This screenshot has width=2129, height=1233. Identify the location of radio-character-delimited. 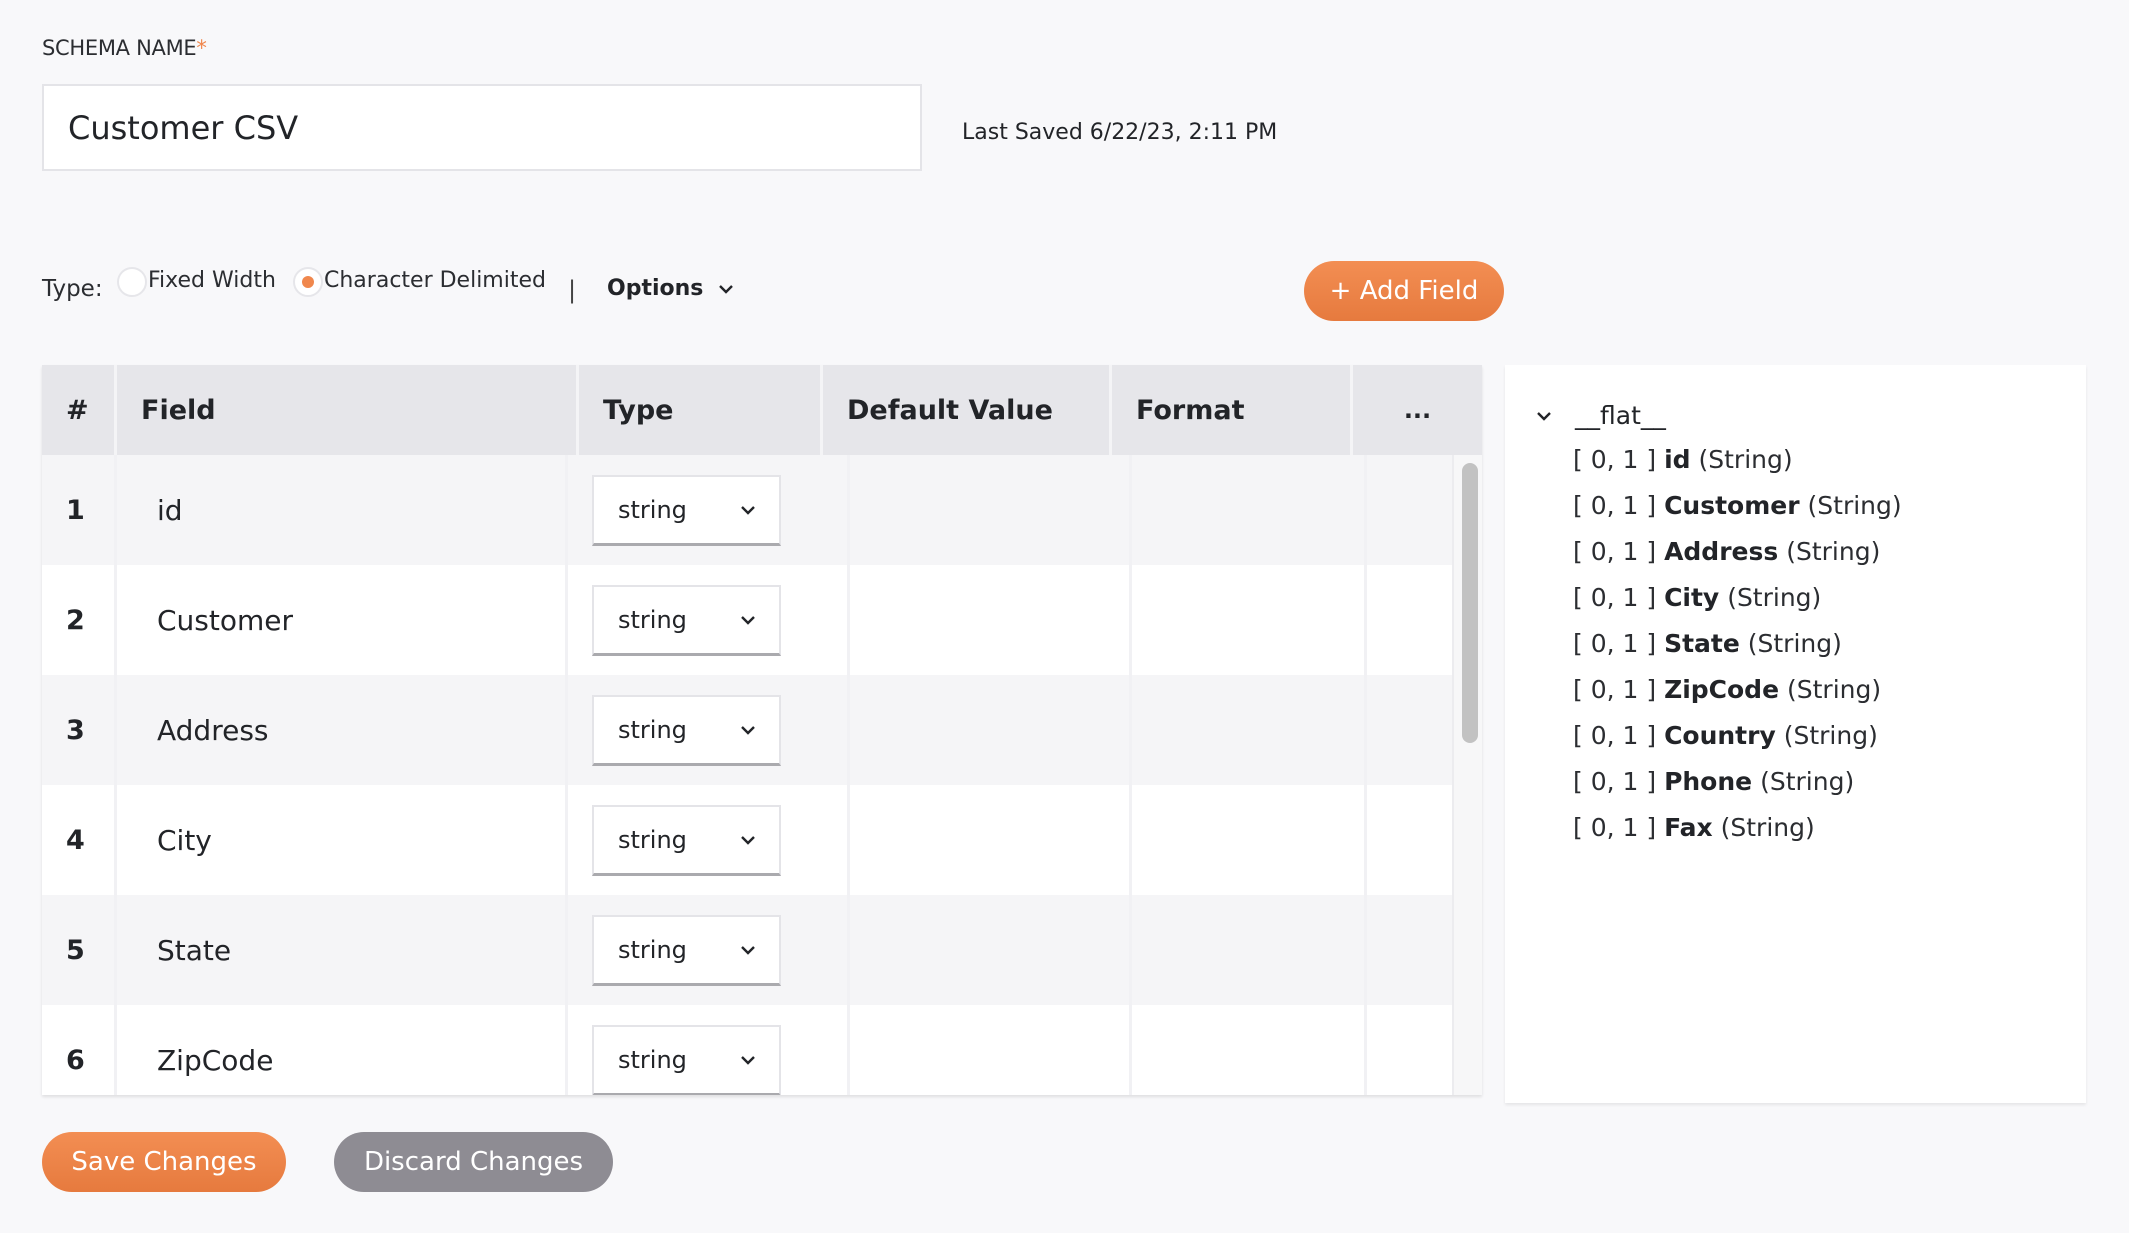
(308, 282).